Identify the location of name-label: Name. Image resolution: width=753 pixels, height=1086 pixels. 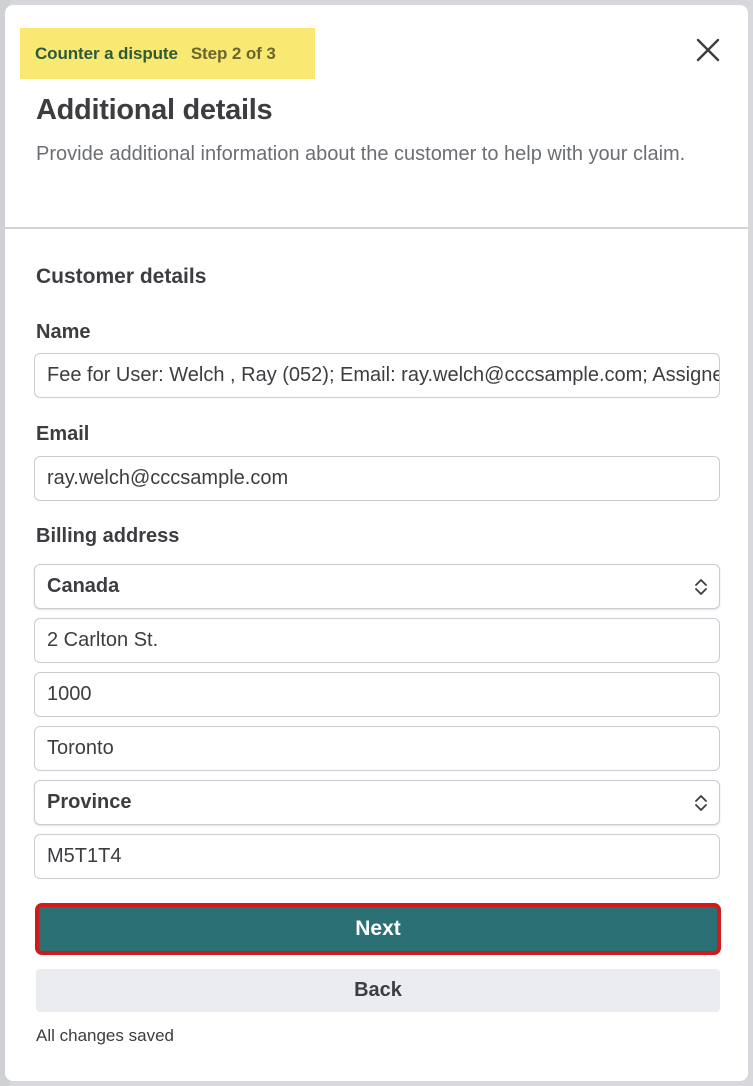
(63, 332).